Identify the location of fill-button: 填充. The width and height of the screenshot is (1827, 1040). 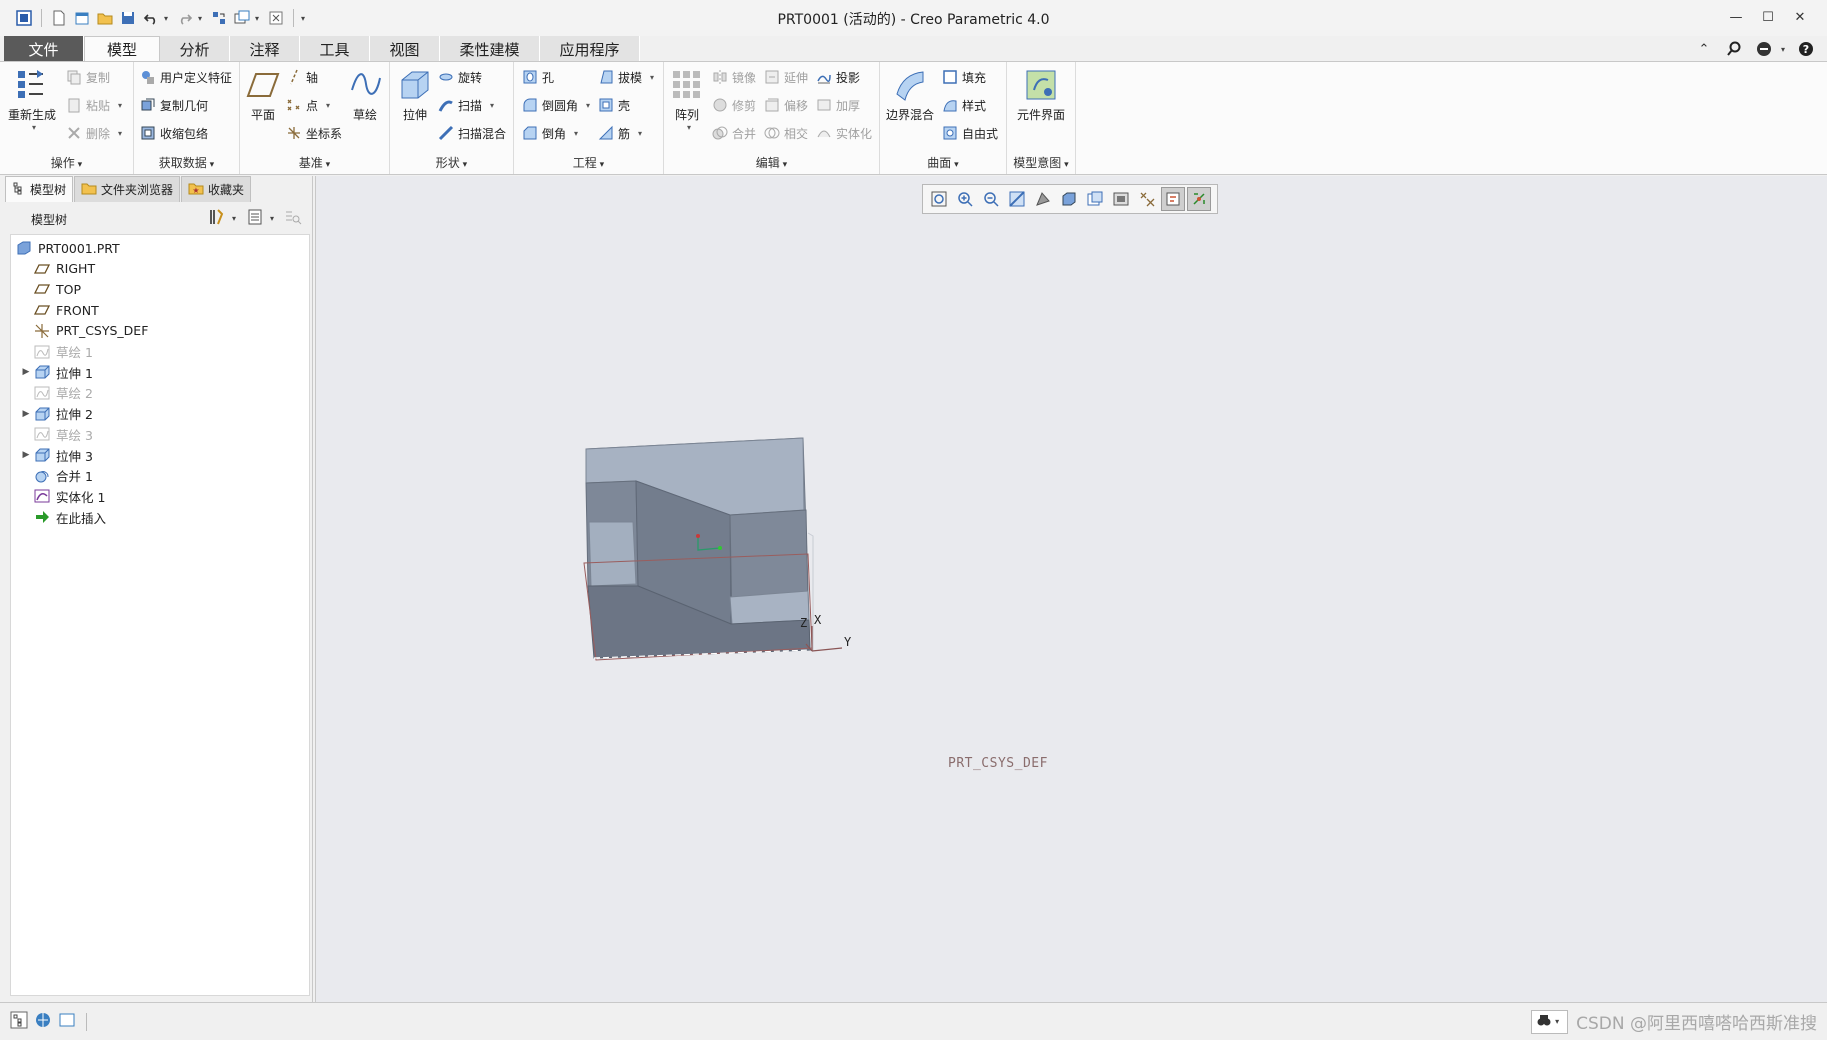
(964, 77).